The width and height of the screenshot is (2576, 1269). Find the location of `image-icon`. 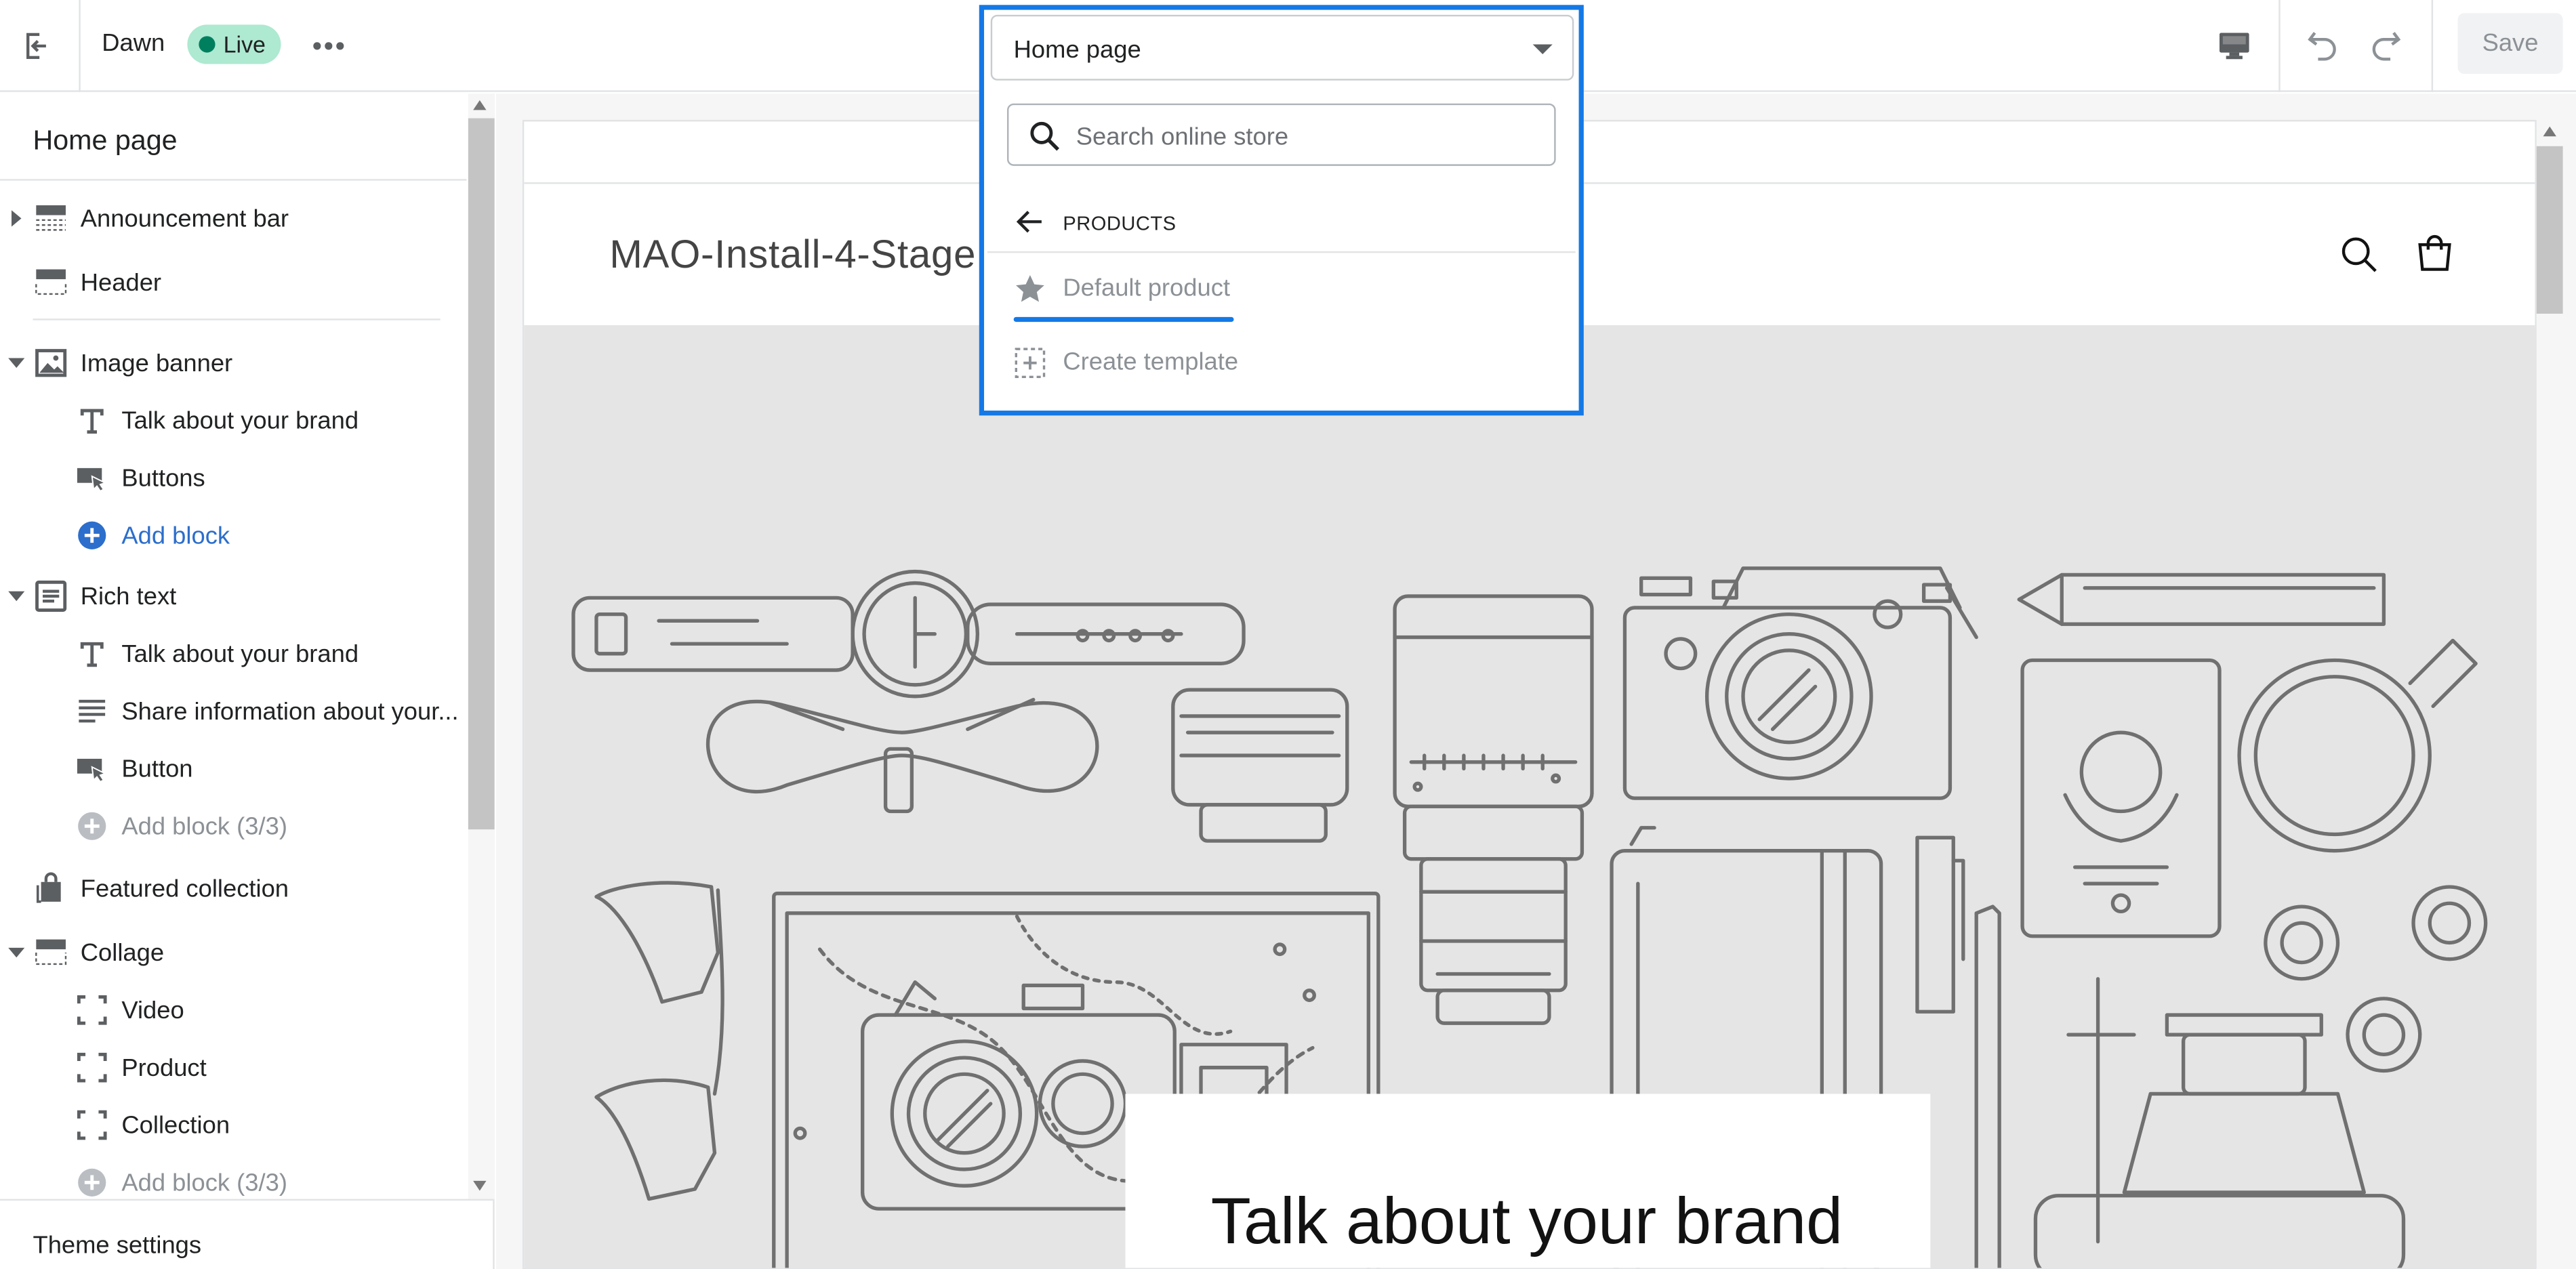

image-icon is located at coordinates (51, 363).